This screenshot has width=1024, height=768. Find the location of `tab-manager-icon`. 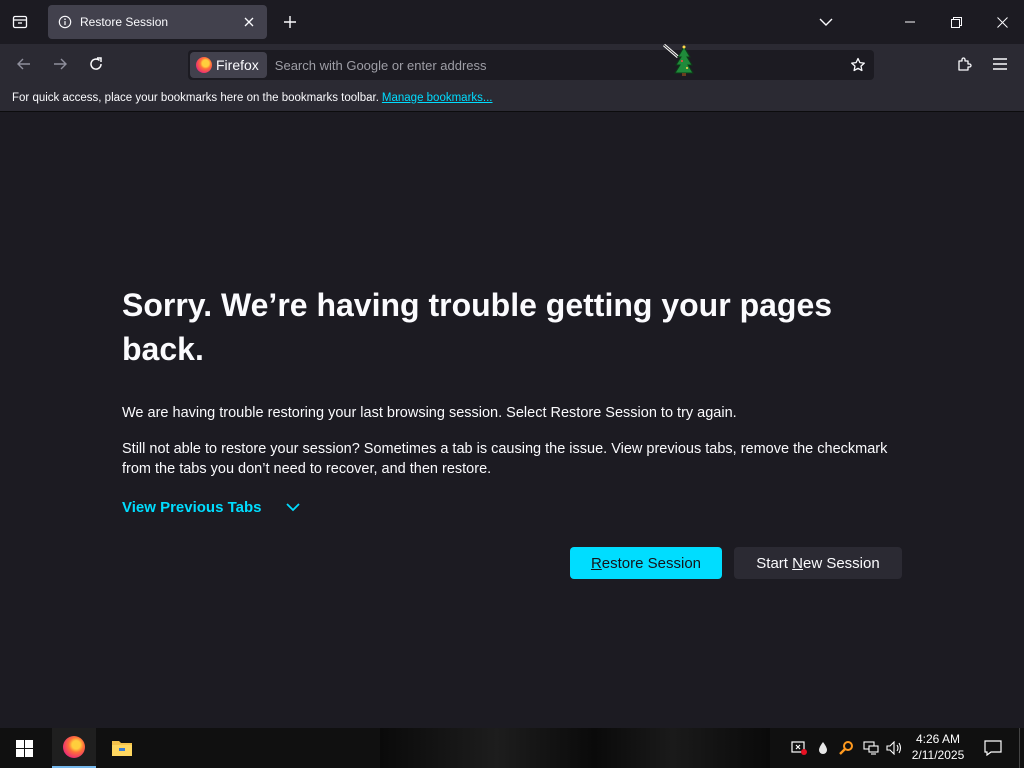

tab-manager-icon is located at coordinates (20, 22).